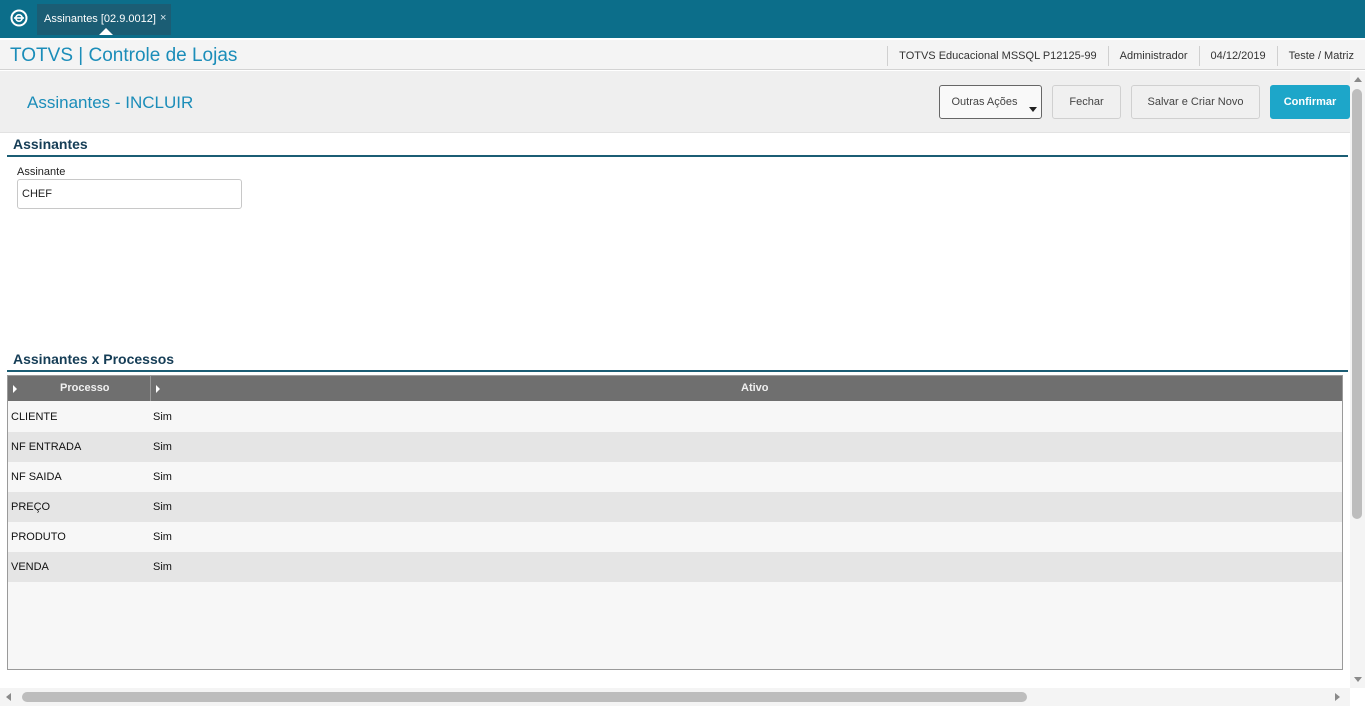 This screenshot has height=706, width=1365. I want to click on totvs-logo-icon, so click(19, 18).